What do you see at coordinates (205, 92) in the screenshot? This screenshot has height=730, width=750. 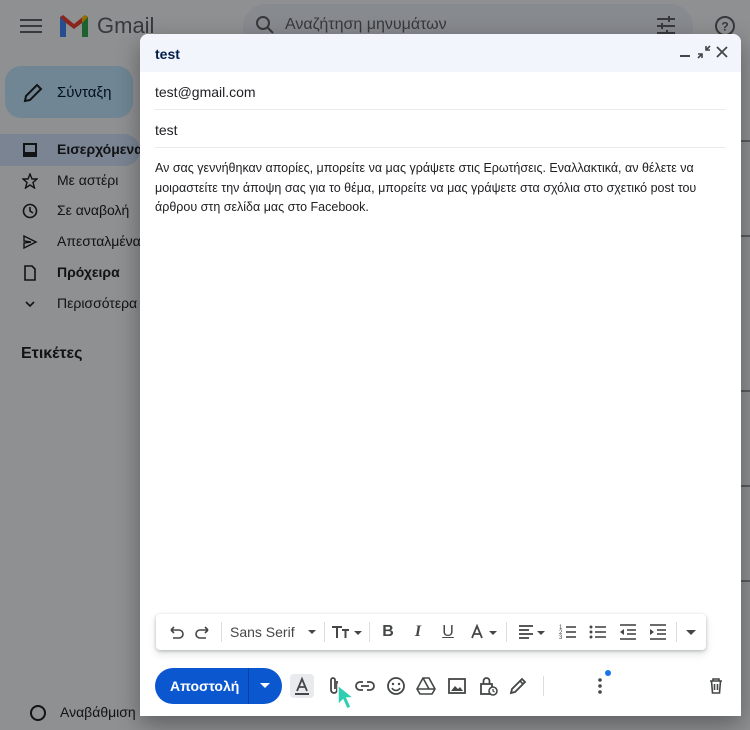 I see `to-field-value: test@gmail.com` at bounding box center [205, 92].